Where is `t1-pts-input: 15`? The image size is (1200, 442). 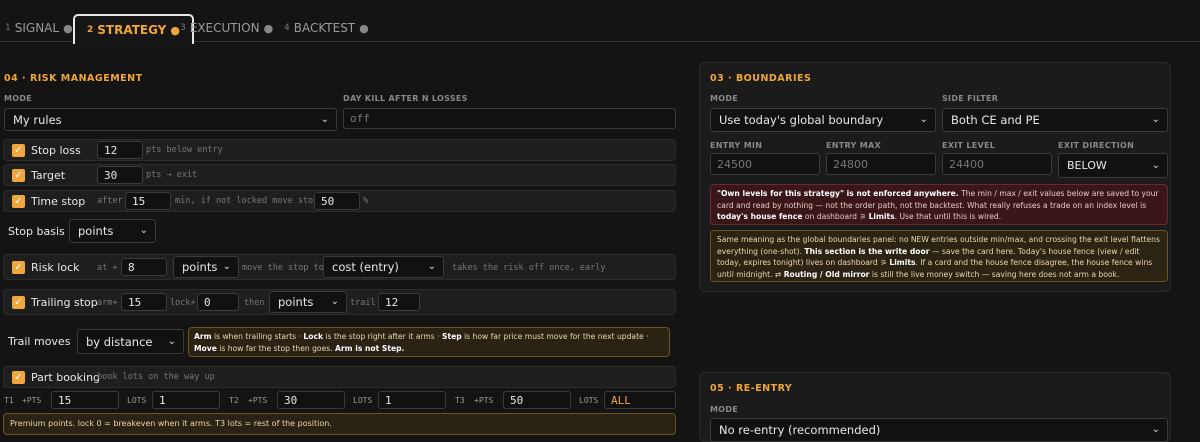 t1-pts-input: 15 is located at coordinates (85, 400).